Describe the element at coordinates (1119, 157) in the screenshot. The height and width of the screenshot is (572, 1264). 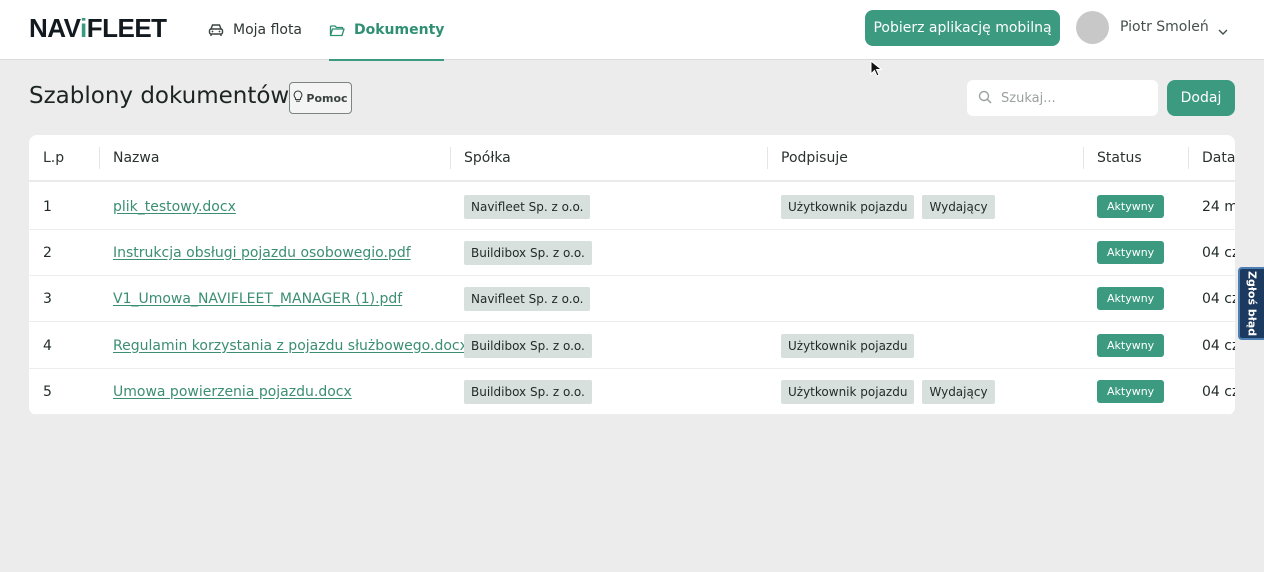
I see `column-header-status: Status` at that location.